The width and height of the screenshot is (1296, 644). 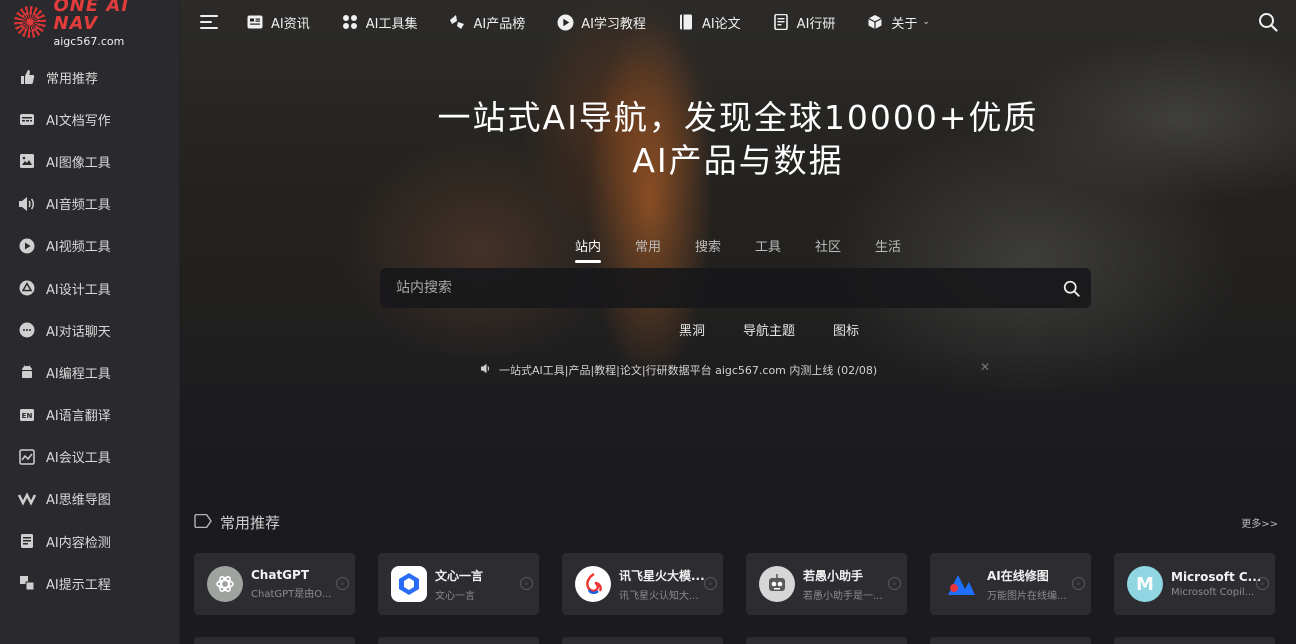 What do you see at coordinates (78, 585) in the screenshot?
I see `sidebar-item-label: AI提示工程` at bounding box center [78, 585].